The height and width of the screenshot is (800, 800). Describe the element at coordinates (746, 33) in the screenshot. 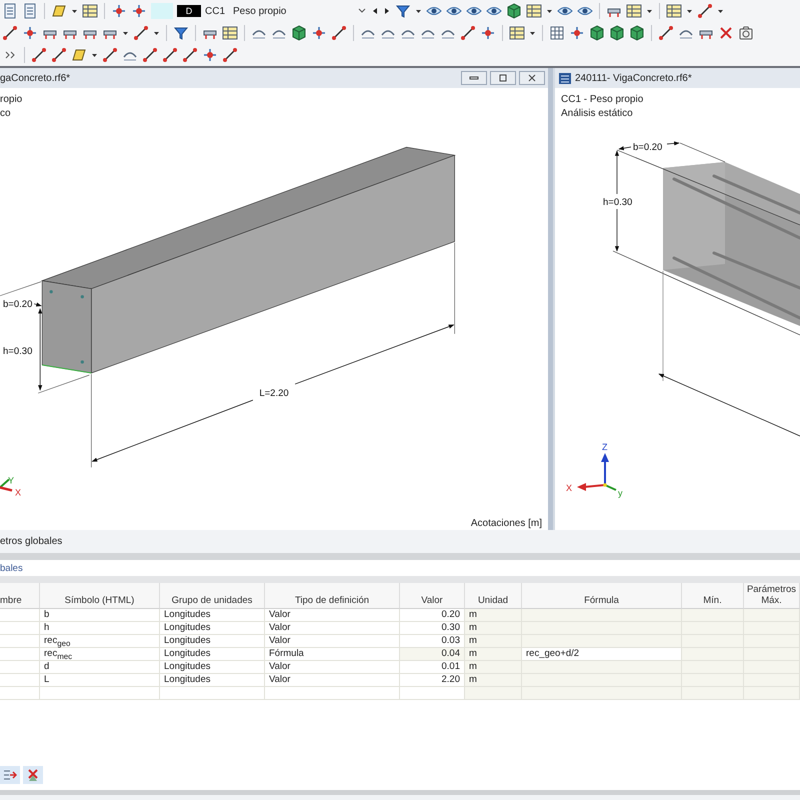

I see `camera-icon` at that location.